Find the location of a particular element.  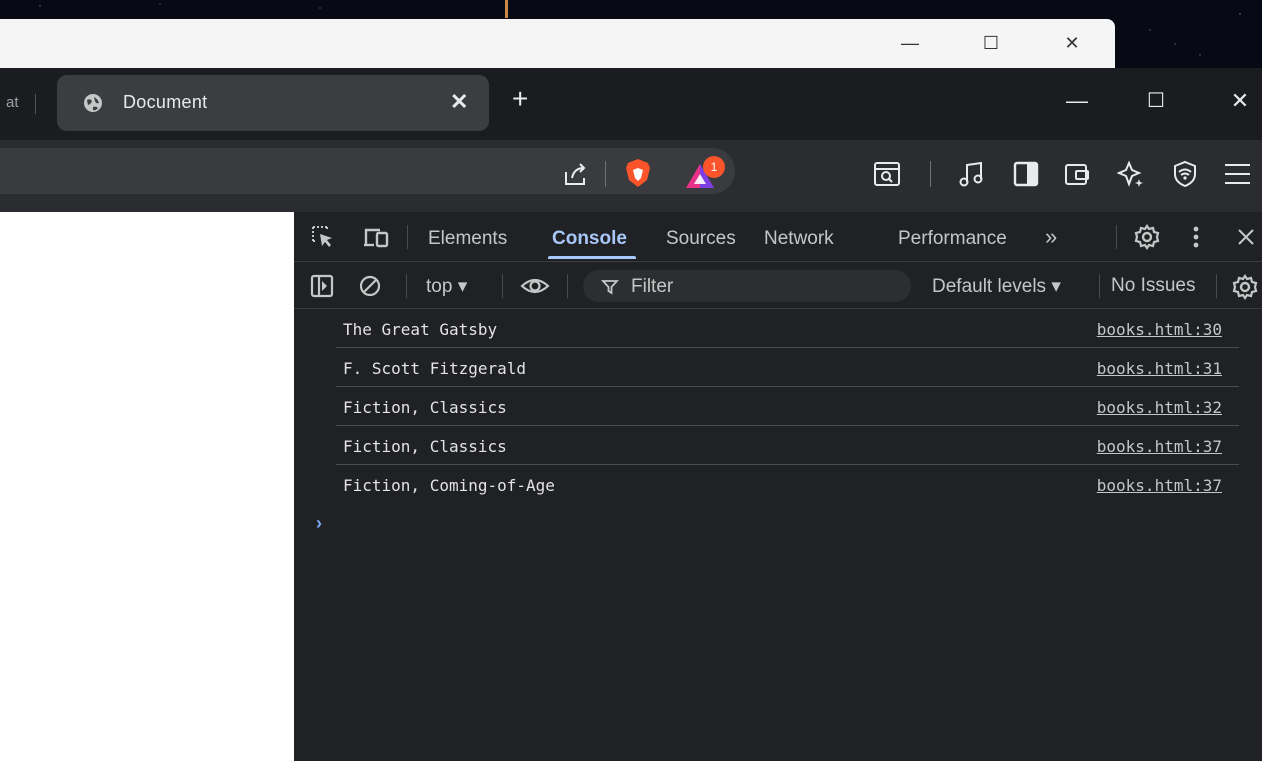

console-message-text: F. Scott Fitzgerald is located at coordinates (435, 368).